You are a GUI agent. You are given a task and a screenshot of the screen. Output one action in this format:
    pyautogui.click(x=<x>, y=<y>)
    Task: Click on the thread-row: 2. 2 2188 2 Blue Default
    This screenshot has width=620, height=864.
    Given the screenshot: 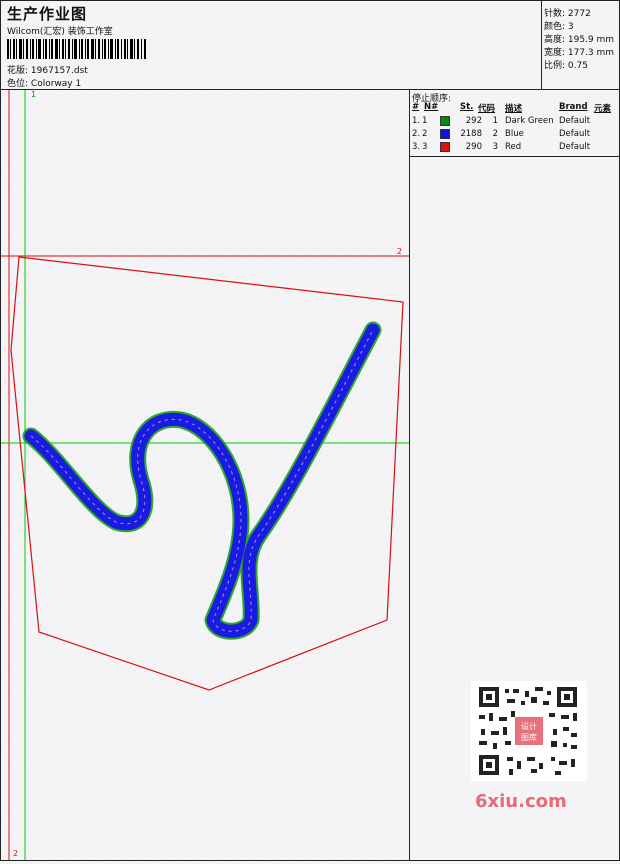 What is the action you would take?
    pyautogui.click(x=514, y=135)
    